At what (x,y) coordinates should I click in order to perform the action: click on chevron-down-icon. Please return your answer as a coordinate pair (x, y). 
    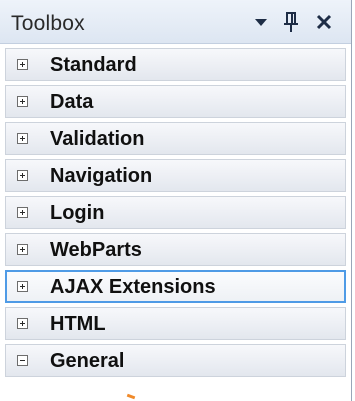
    Looking at the image, I should click on (261, 22).